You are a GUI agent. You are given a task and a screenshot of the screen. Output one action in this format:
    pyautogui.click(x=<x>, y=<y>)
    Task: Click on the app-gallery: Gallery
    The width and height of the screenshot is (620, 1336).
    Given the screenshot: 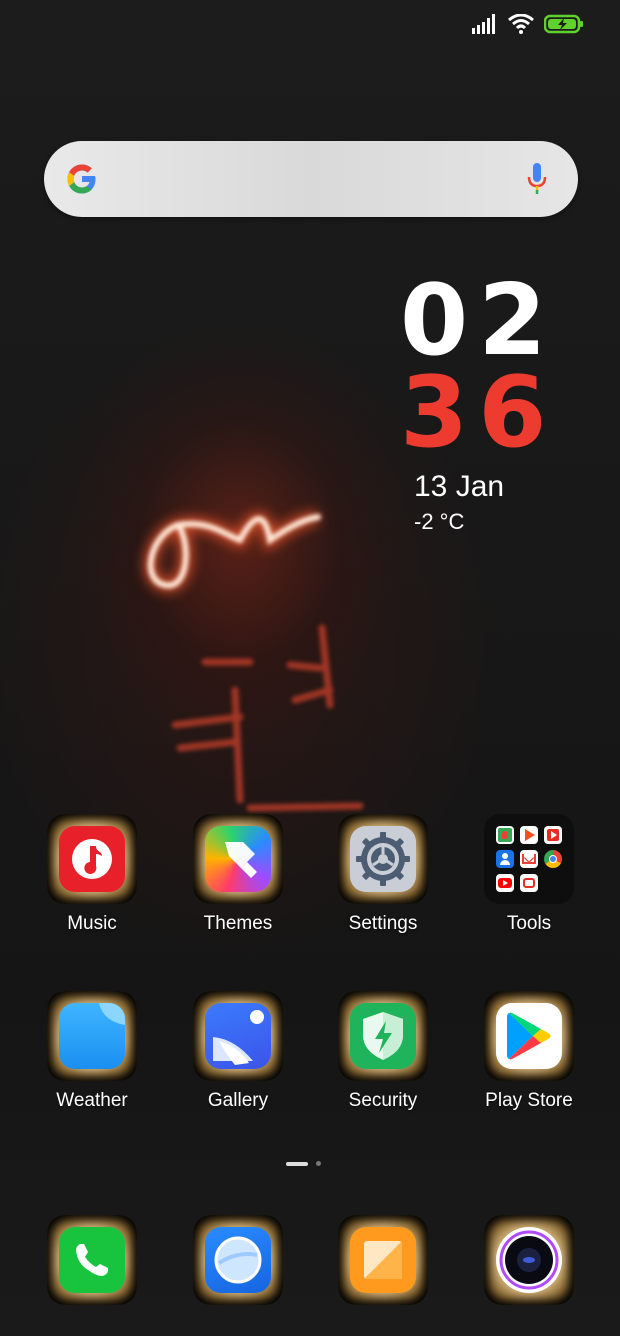 What is the action you would take?
    pyautogui.click(x=238, y=1051)
    